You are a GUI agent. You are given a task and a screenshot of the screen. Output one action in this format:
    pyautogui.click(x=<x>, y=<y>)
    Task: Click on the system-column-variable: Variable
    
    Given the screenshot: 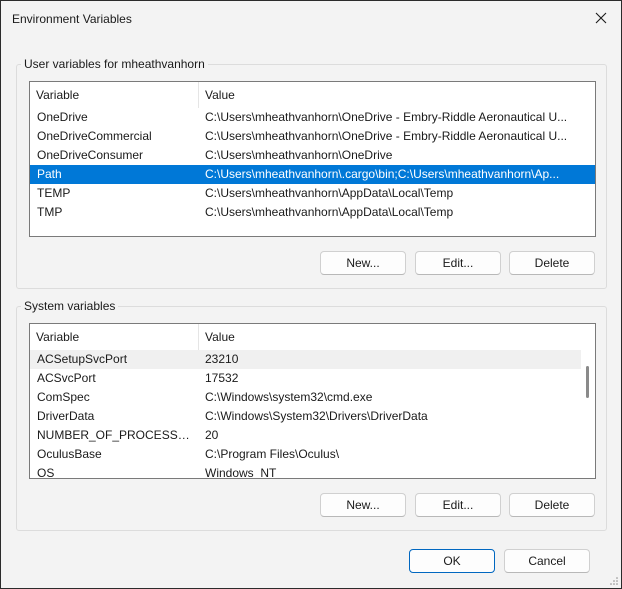 What is the action you would take?
    pyautogui.click(x=114, y=337)
    